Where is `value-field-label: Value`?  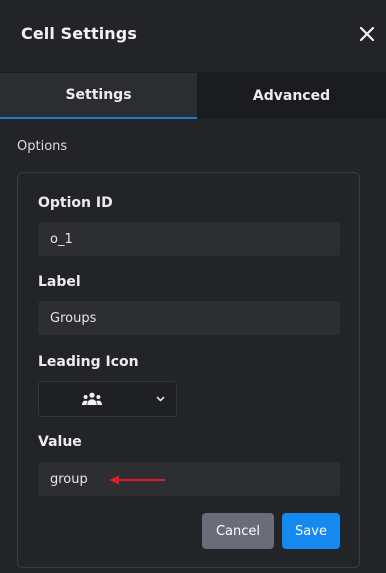 value-field-label: Value is located at coordinates (60, 442).